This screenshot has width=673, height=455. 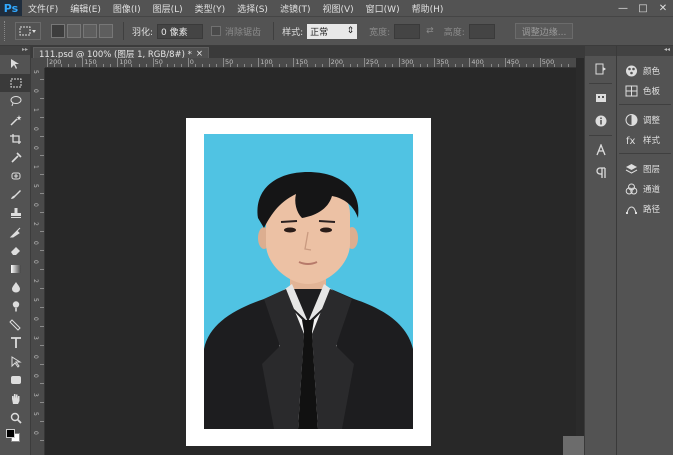 I want to click on dodge-tool-icon, so click(x=15, y=306).